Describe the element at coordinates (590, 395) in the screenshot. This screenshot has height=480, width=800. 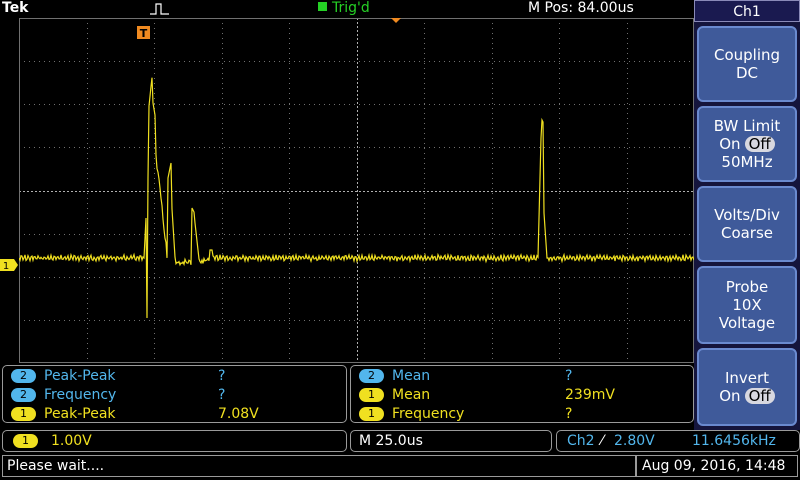
I see `measurement-value: 239mV` at that location.